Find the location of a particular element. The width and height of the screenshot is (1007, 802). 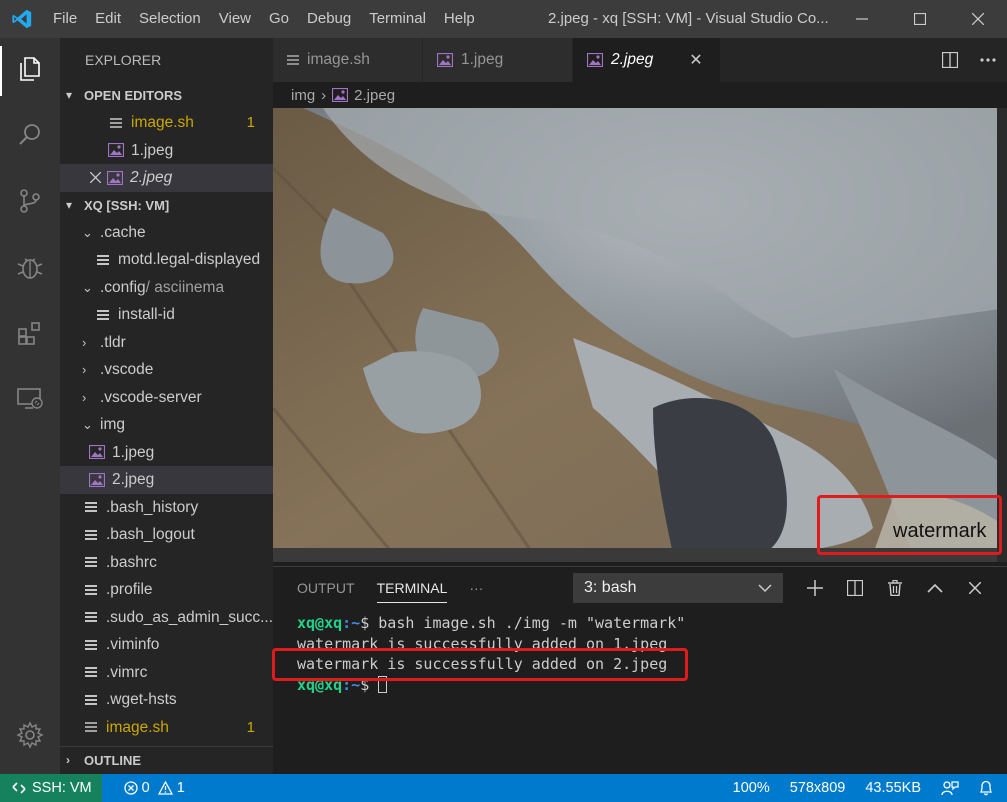

error-icon is located at coordinates (130, 788).